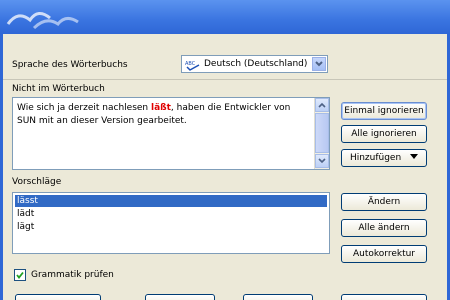 This screenshot has width=450, height=300. I want to click on dictionary-language-value: Deutsch (Deutschland), so click(256, 64).